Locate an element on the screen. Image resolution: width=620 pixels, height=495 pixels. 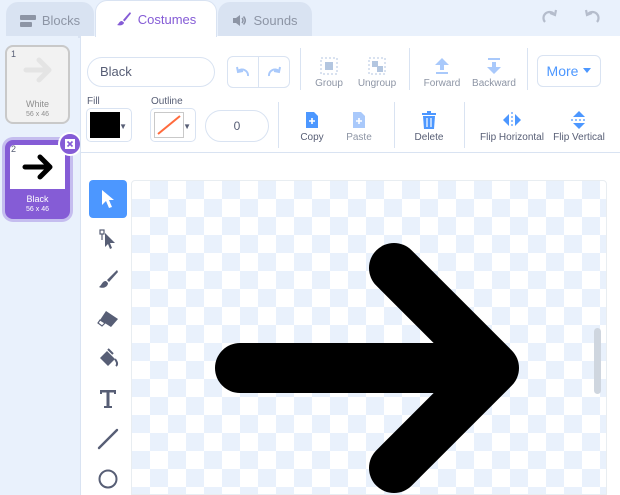
tab-costumes-label: Costumes is located at coordinates (167, 19).